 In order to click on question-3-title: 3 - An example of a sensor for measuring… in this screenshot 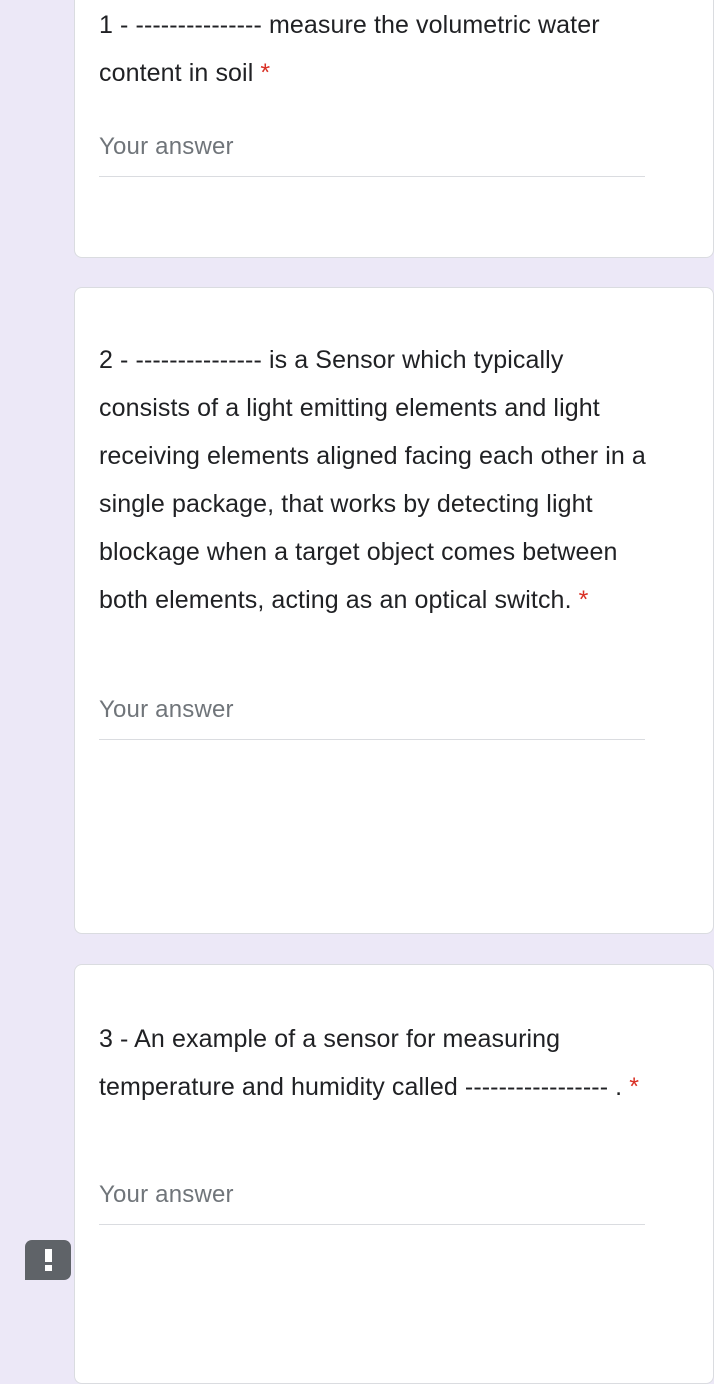, I will do `click(379, 1038)`.